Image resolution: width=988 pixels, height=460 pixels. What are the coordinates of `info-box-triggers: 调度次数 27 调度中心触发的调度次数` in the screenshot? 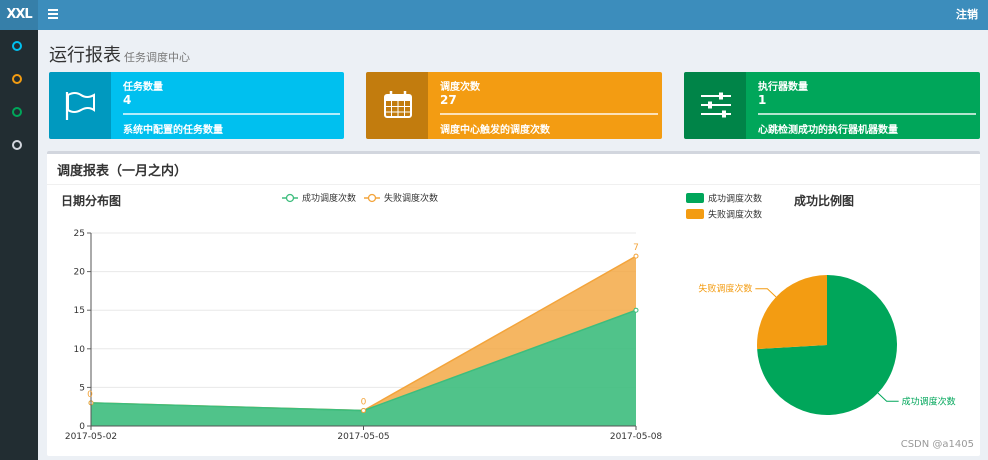 It's located at (514, 105).